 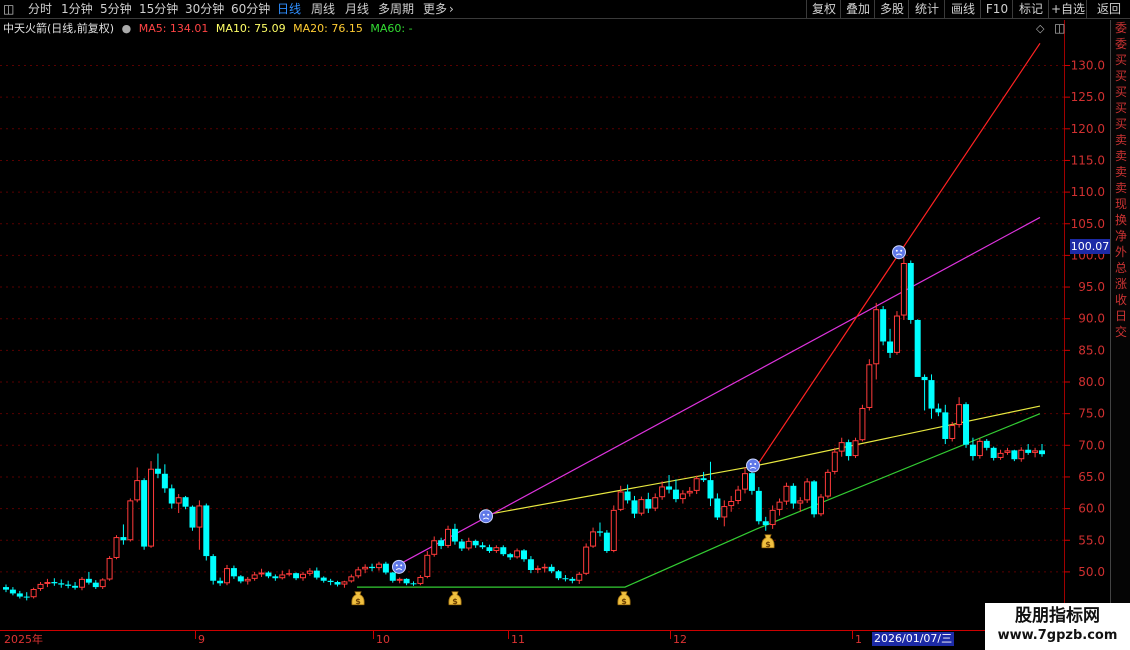 I want to click on panel-toggle-icon: ◫, so click(x=1059, y=28).